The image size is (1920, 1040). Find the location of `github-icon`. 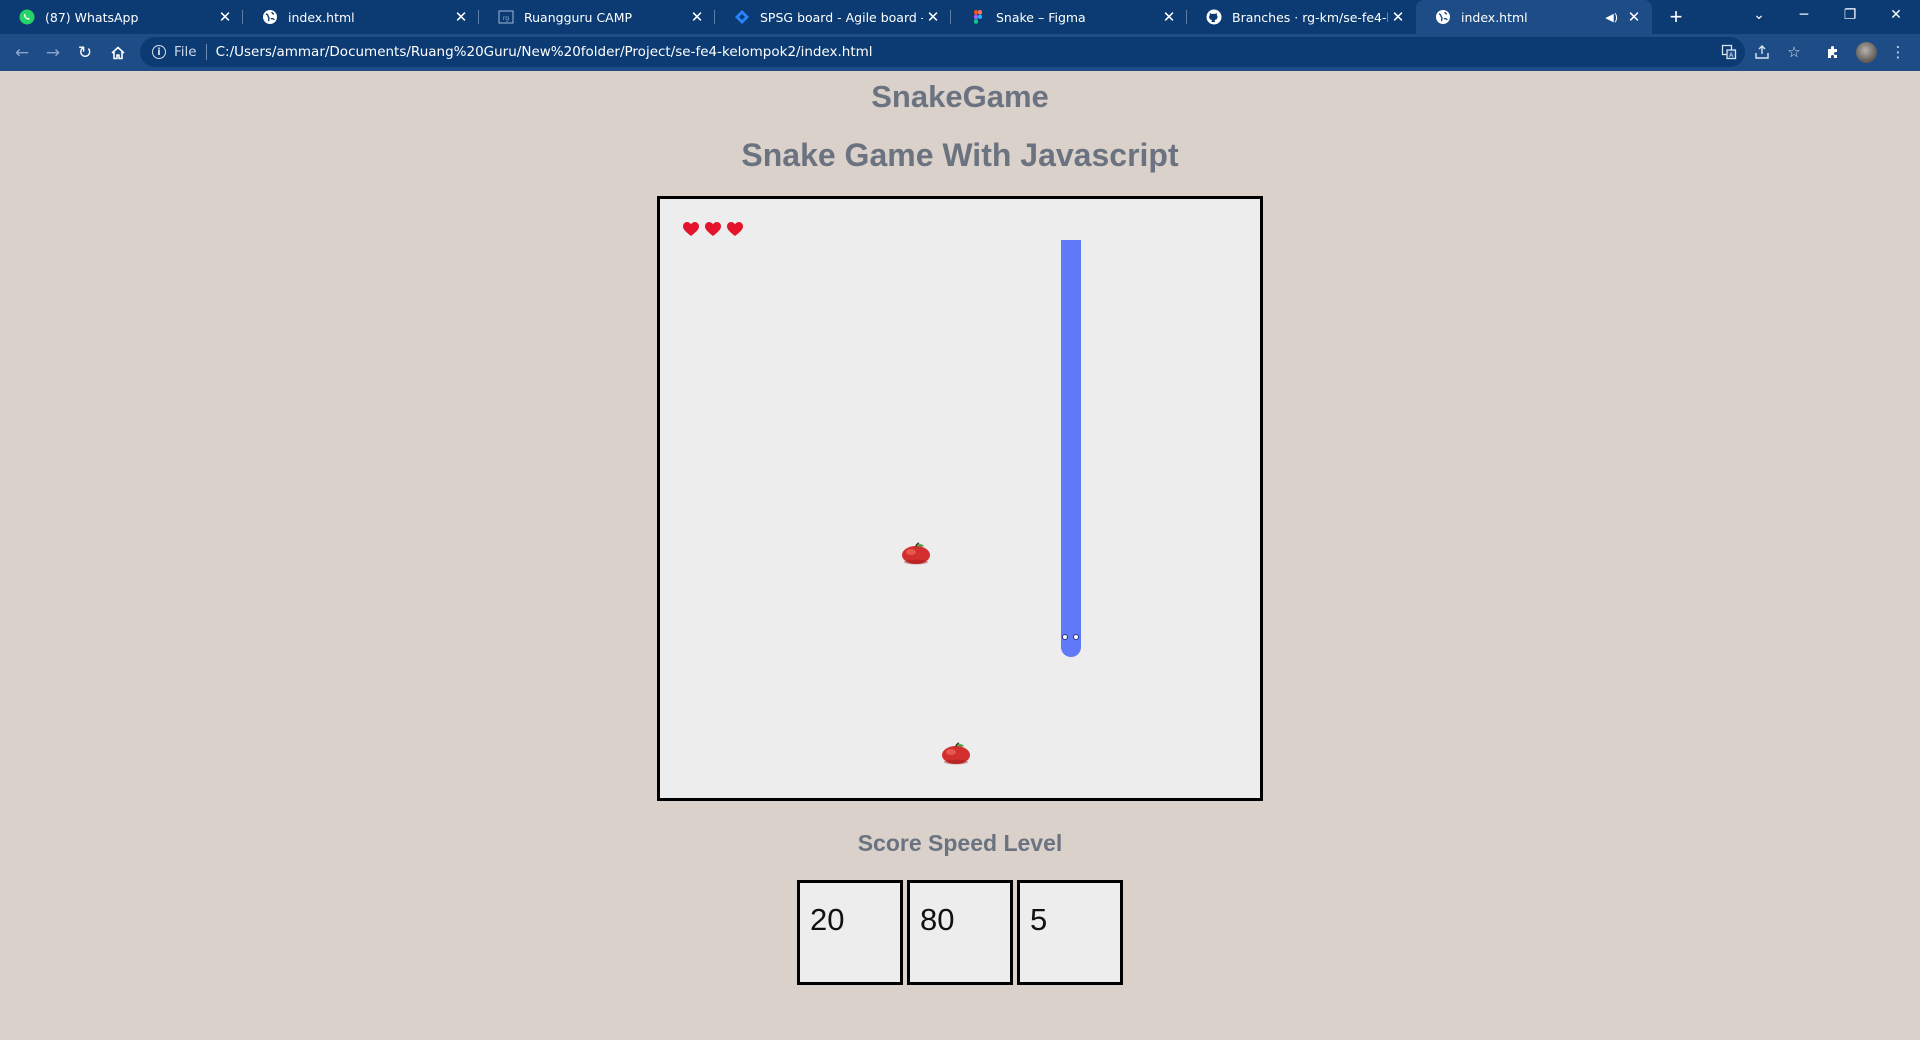

github-icon is located at coordinates (1214, 17).